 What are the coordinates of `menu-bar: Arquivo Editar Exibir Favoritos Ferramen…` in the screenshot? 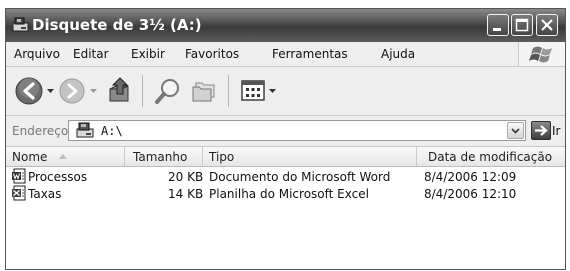 It's located at (285, 54).